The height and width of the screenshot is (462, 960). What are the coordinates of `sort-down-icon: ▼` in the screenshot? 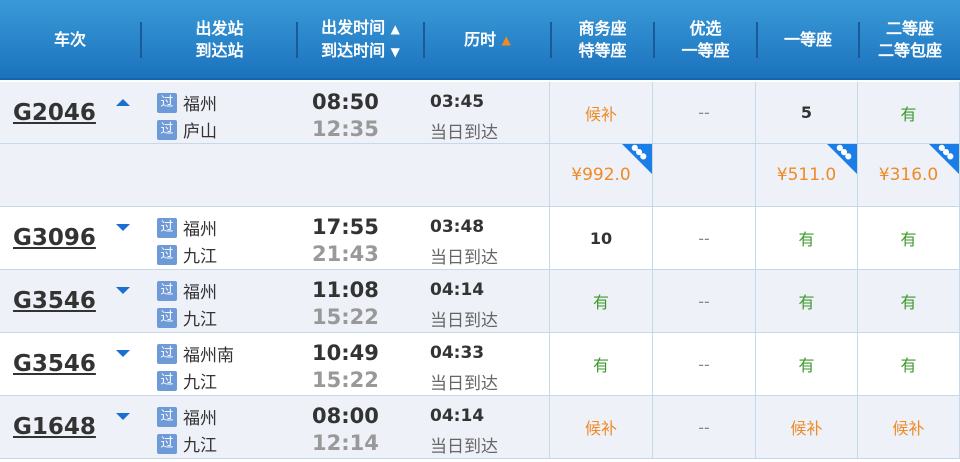 It's located at (395, 52).